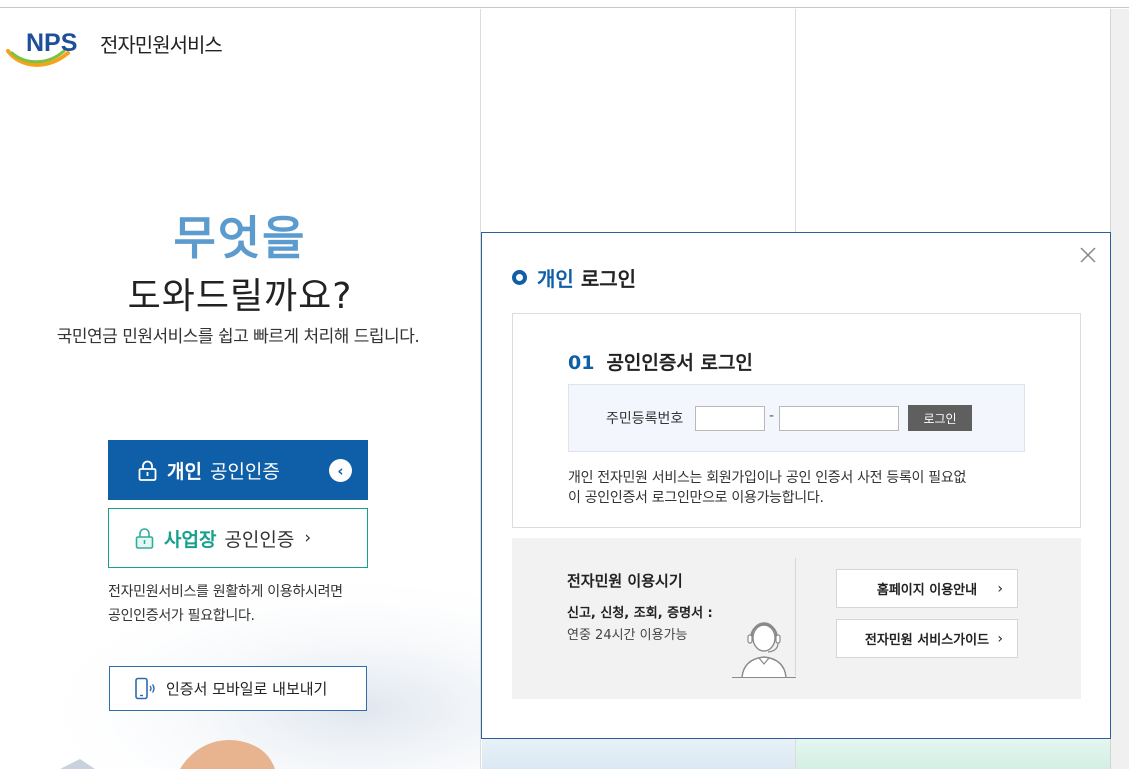 Image resolution: width=1129 pixels, height=769 pixels. What do you see at coordinates (240, 296) in the screenshot?
I see `hero-subheadline: 도와드릴까요?` at bounding box center [240, 296].